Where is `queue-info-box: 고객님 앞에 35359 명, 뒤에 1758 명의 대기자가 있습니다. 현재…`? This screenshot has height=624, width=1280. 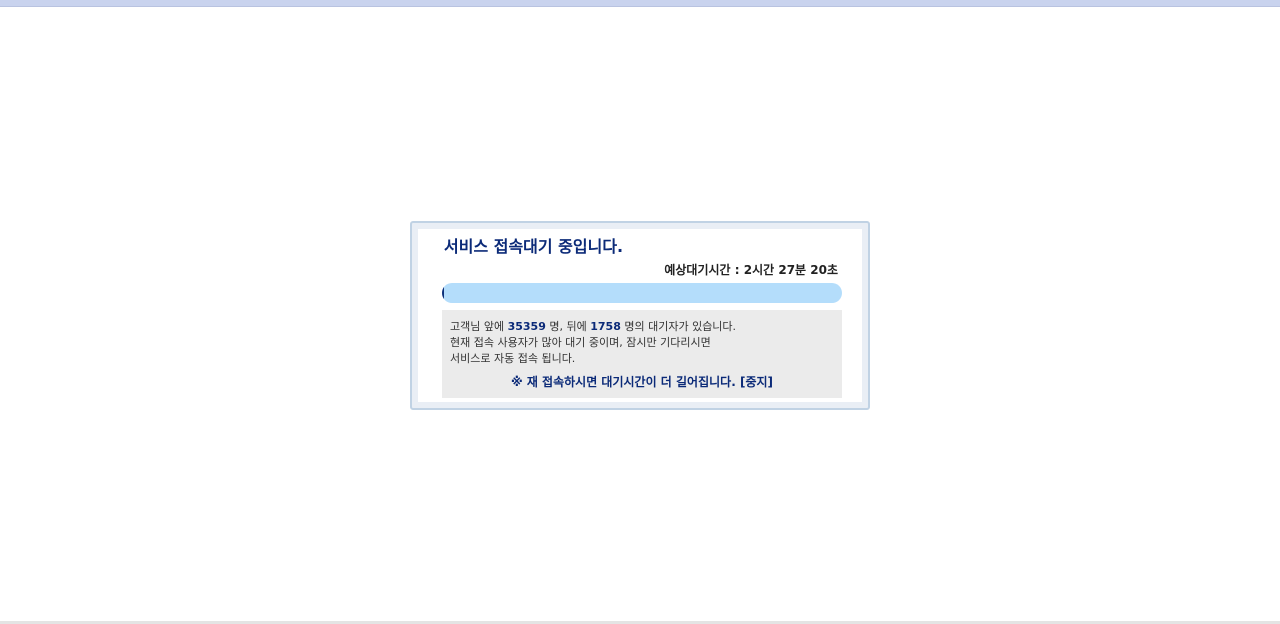 queue-info-box: 고객님 앞에 35359 명, 뒤에 1758 명의 대기자가 있습니다. 현재… is located at coordinates (642, 354).